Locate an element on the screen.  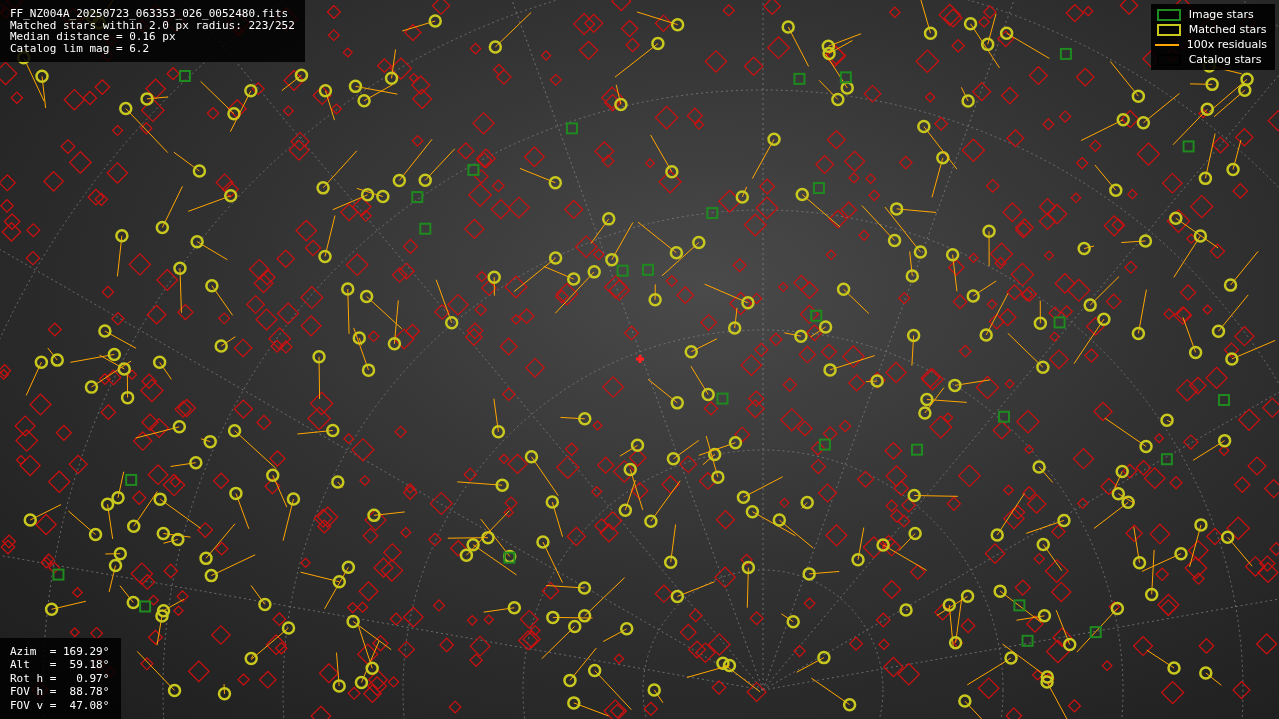
legend-label: 100x residuals is located at coordinates (1226, 44).